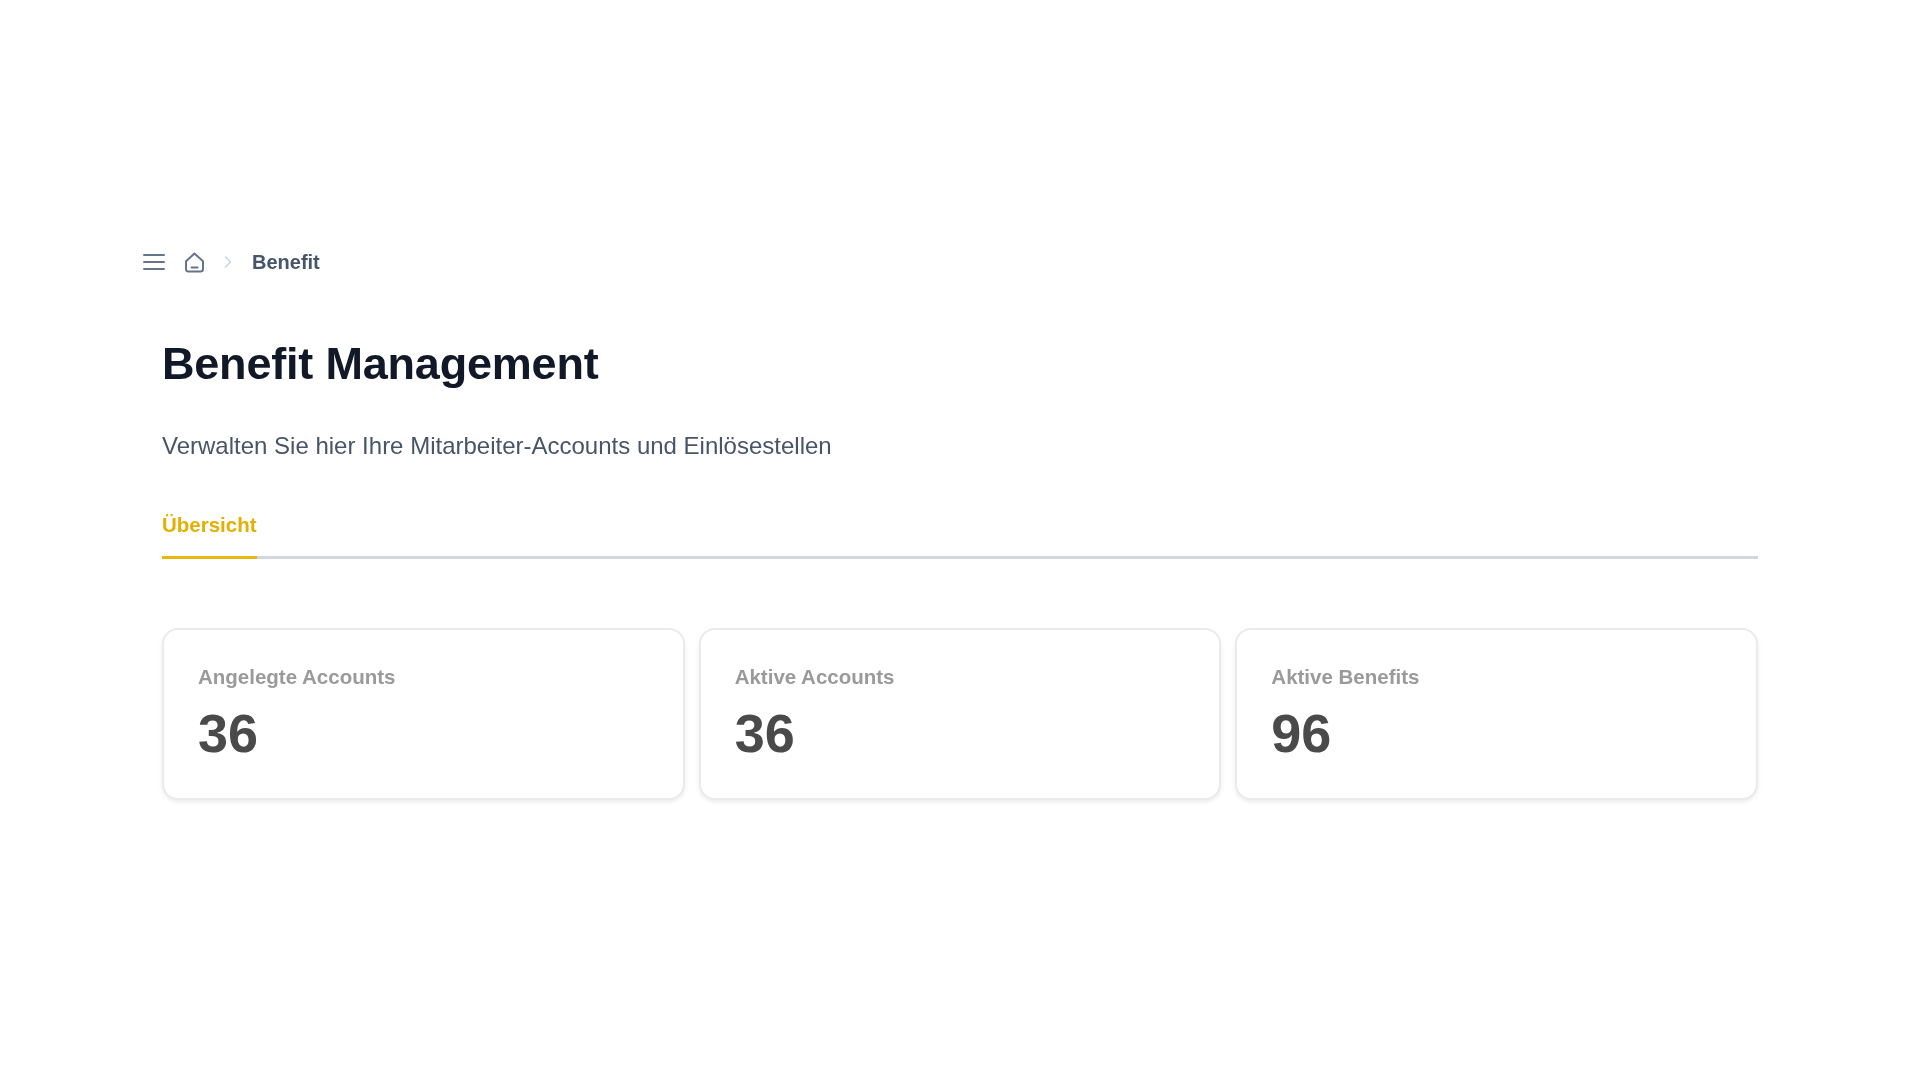 The image size is (1920, 1080). What do you see at coordinates (228, 262) in the screenshot?
I see `chevron-right-icon` at bounding box center [228, 262].